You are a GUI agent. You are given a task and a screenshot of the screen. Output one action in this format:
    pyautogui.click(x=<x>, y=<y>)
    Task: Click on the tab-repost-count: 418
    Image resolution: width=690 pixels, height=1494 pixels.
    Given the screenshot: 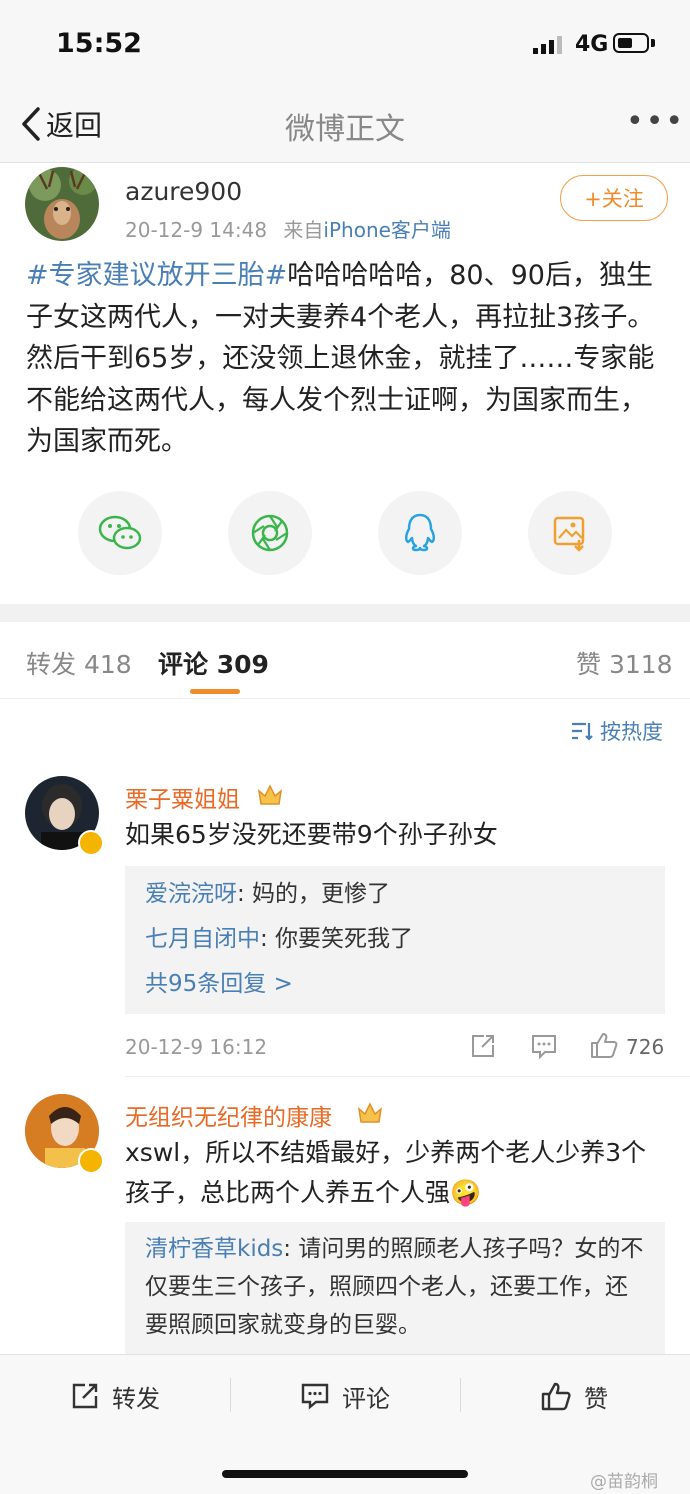 What is the action you would take?
    pyautogui.click(x=107, y=664)
    